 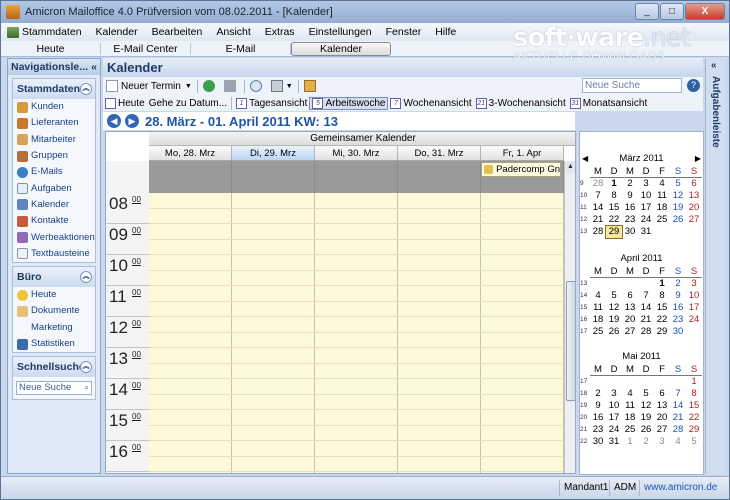 What do you see at coordinates (349, 103) in the screenshot?
I see `workweek-view-button: 5 Arbeitswoche` at bounding box center [349, 103].